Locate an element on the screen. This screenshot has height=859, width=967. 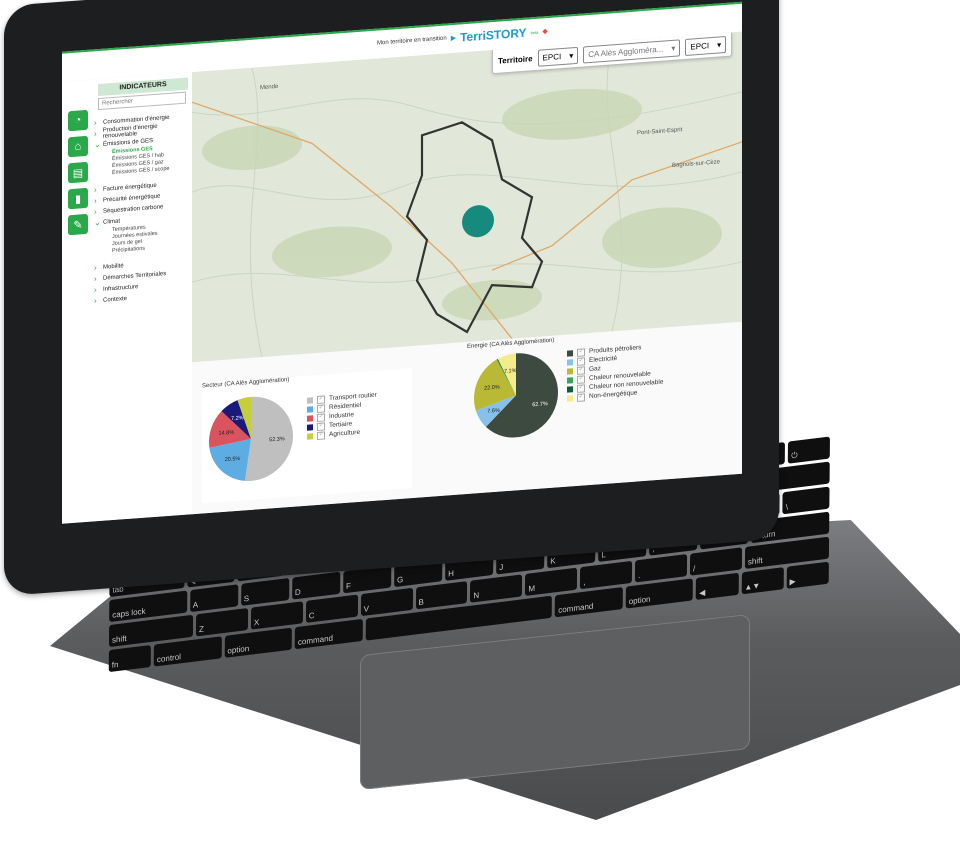
key: B is located at coordinates (441, 595).